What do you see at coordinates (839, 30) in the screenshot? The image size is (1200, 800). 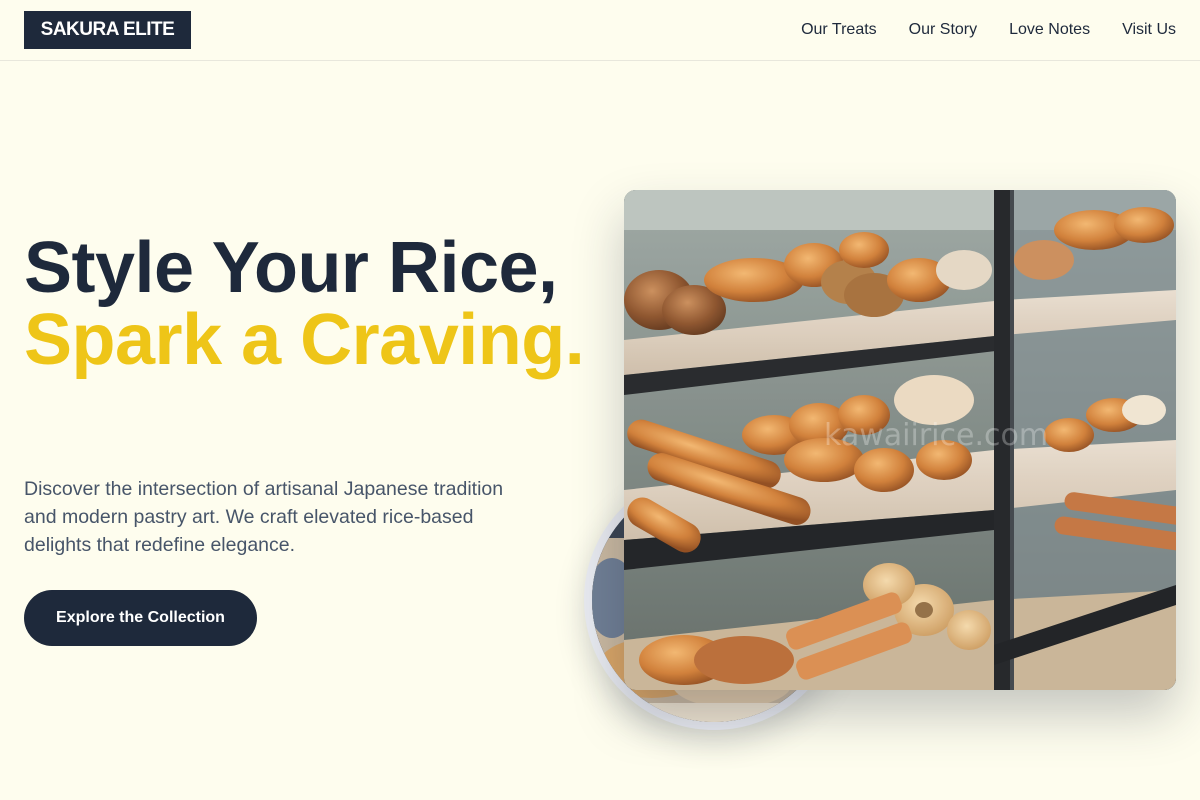 I see `nav-link-our-treats: Our Treats` at bounding box center [839, 30].